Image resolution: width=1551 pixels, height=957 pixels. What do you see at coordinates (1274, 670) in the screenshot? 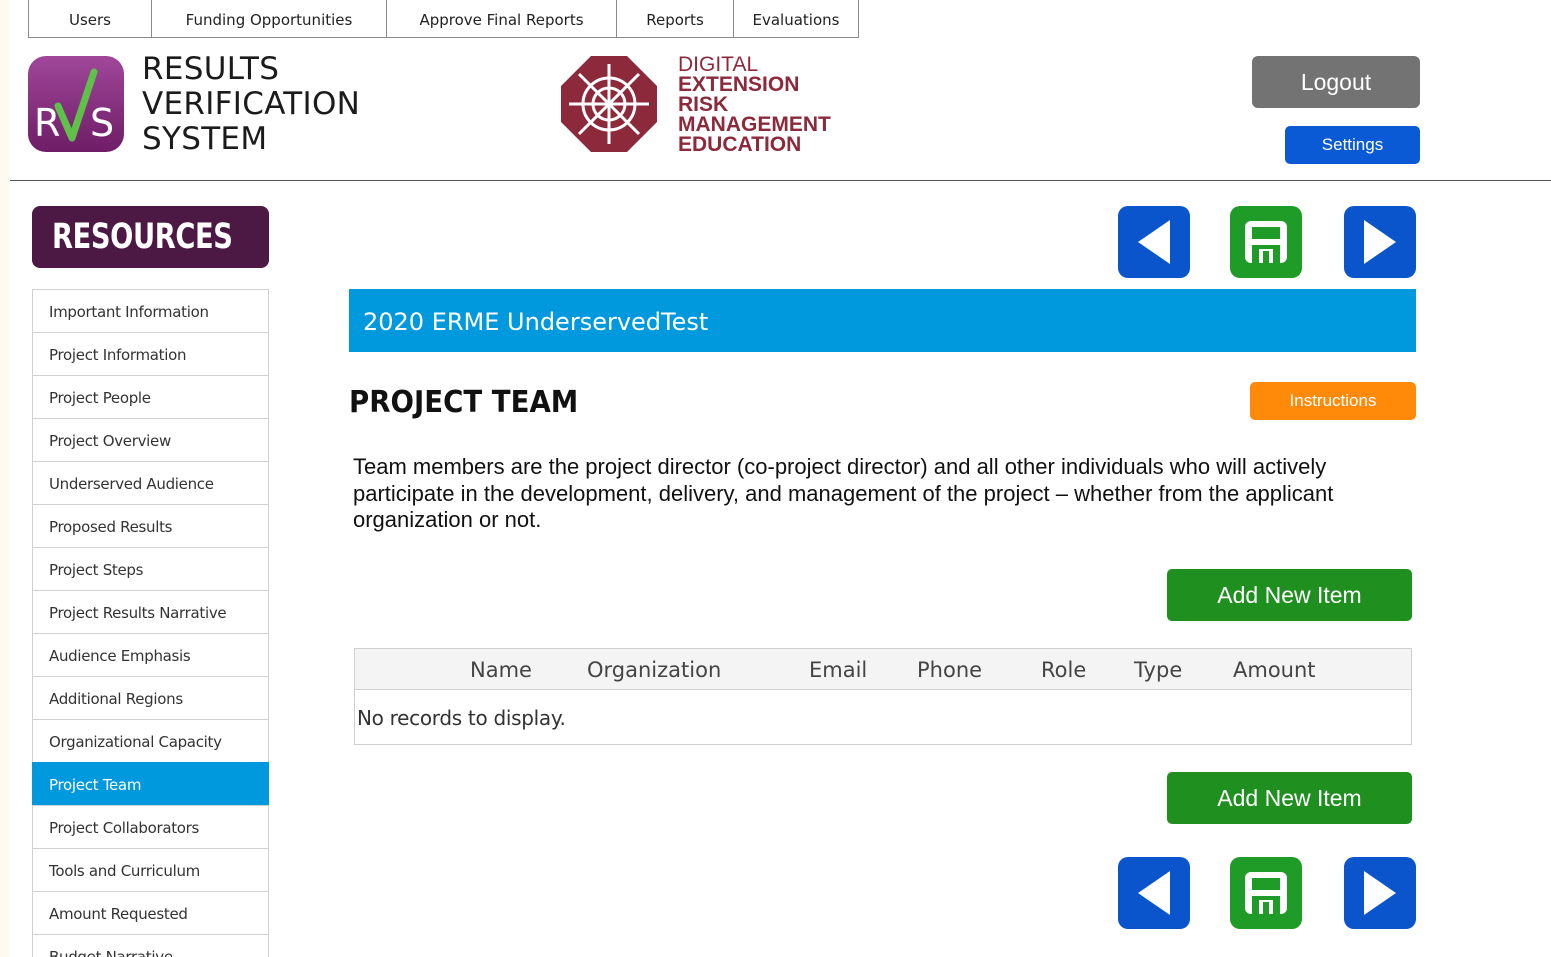
I see `column-header-amount: Amount` at bounding box center [1274, 670].